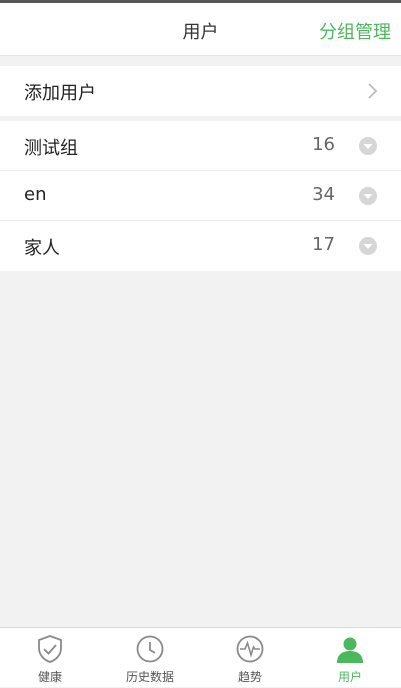 The image size is (401, 688). What do you see at coordinates (250, 649) in the screenshot?
I see `pulse-icon` at bounding box center [250, 649].